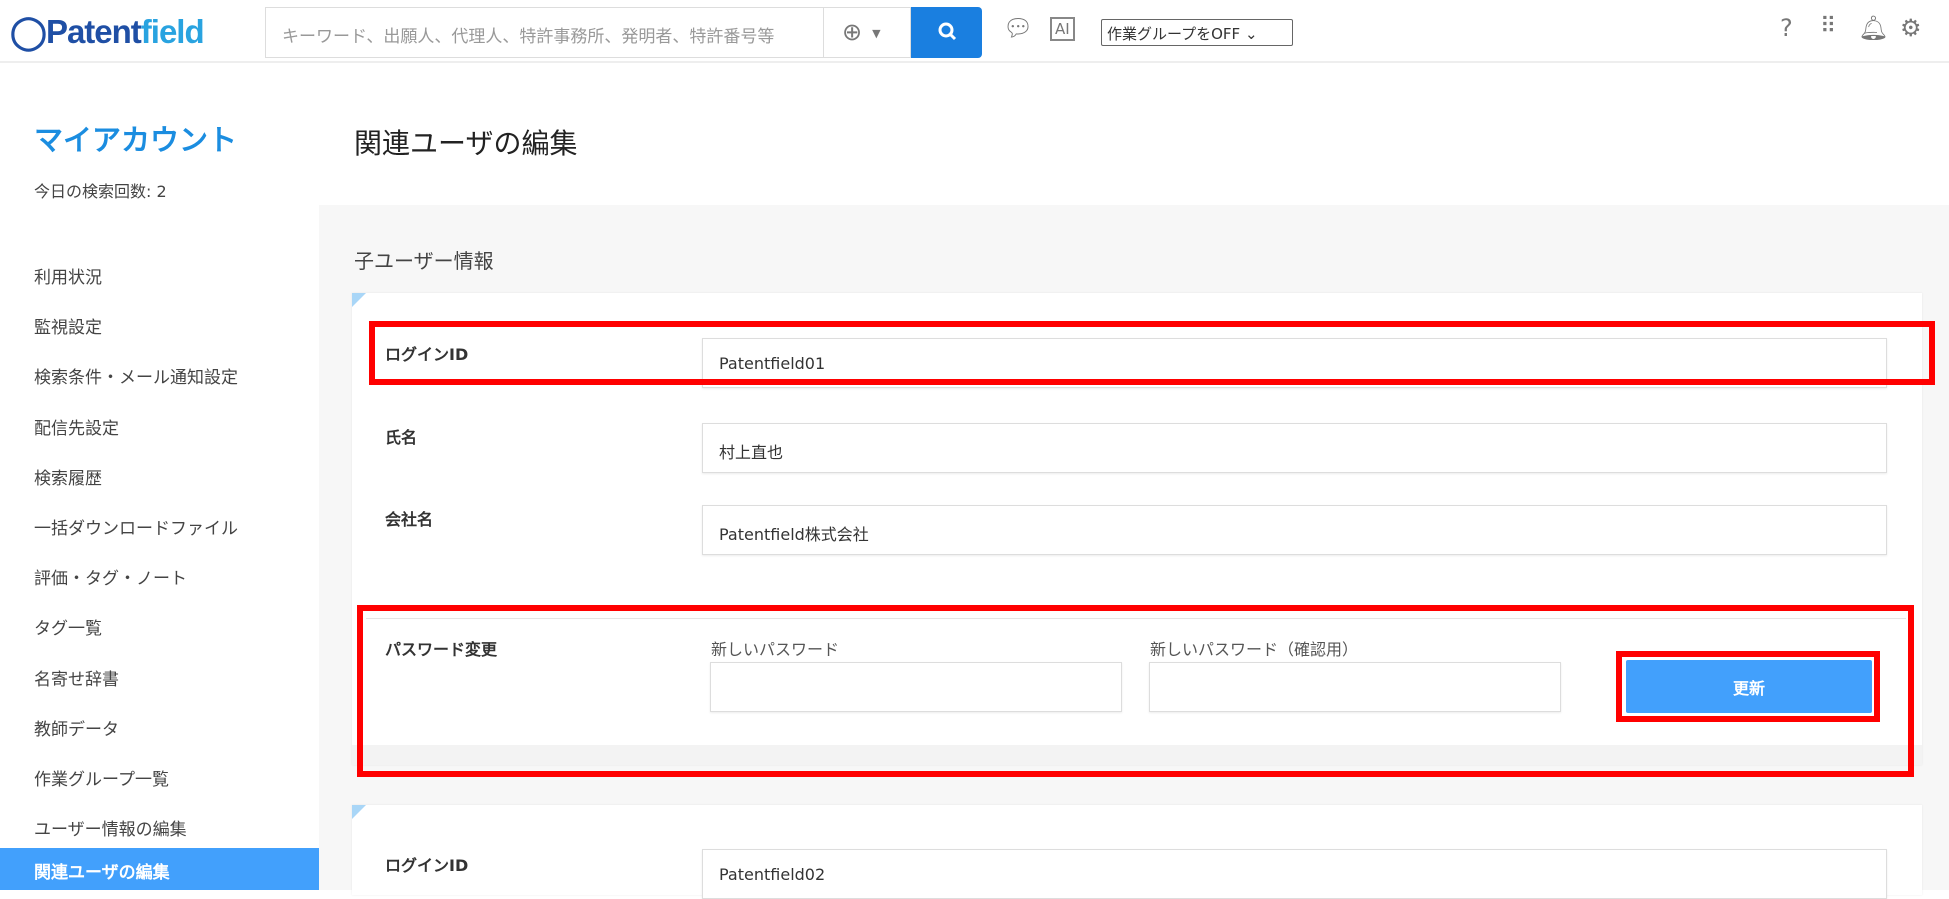  Describe the element at coordinates (1174, 34) in the screenshot. I see `work-group-value: 作業グループをOFF` at that location.